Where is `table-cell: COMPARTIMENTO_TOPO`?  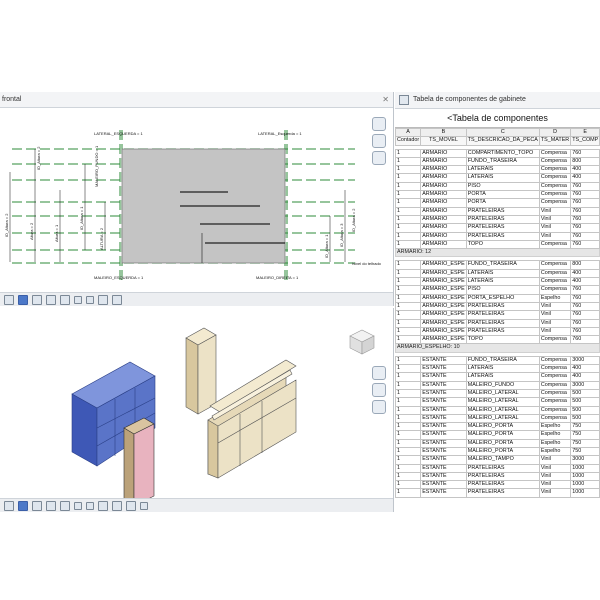
table-cell: COMPARTIMENTO_TOPO is located at coordinates (502, 153).